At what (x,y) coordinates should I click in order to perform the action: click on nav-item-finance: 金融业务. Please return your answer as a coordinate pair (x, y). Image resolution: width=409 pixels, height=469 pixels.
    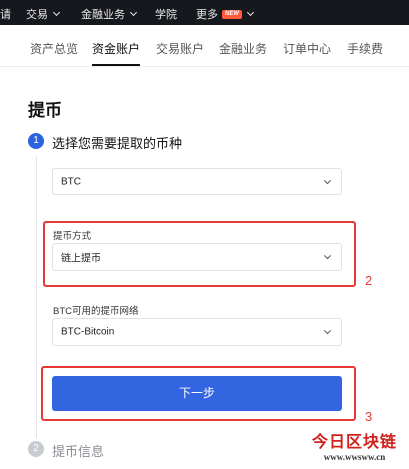
    Looking at the image, I should click on (109, 14).